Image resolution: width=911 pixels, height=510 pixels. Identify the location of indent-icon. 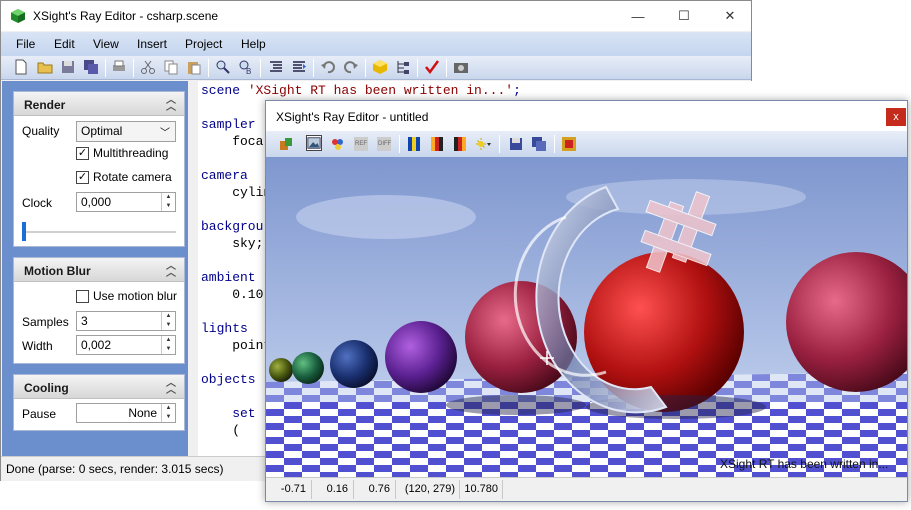
(276, 67).